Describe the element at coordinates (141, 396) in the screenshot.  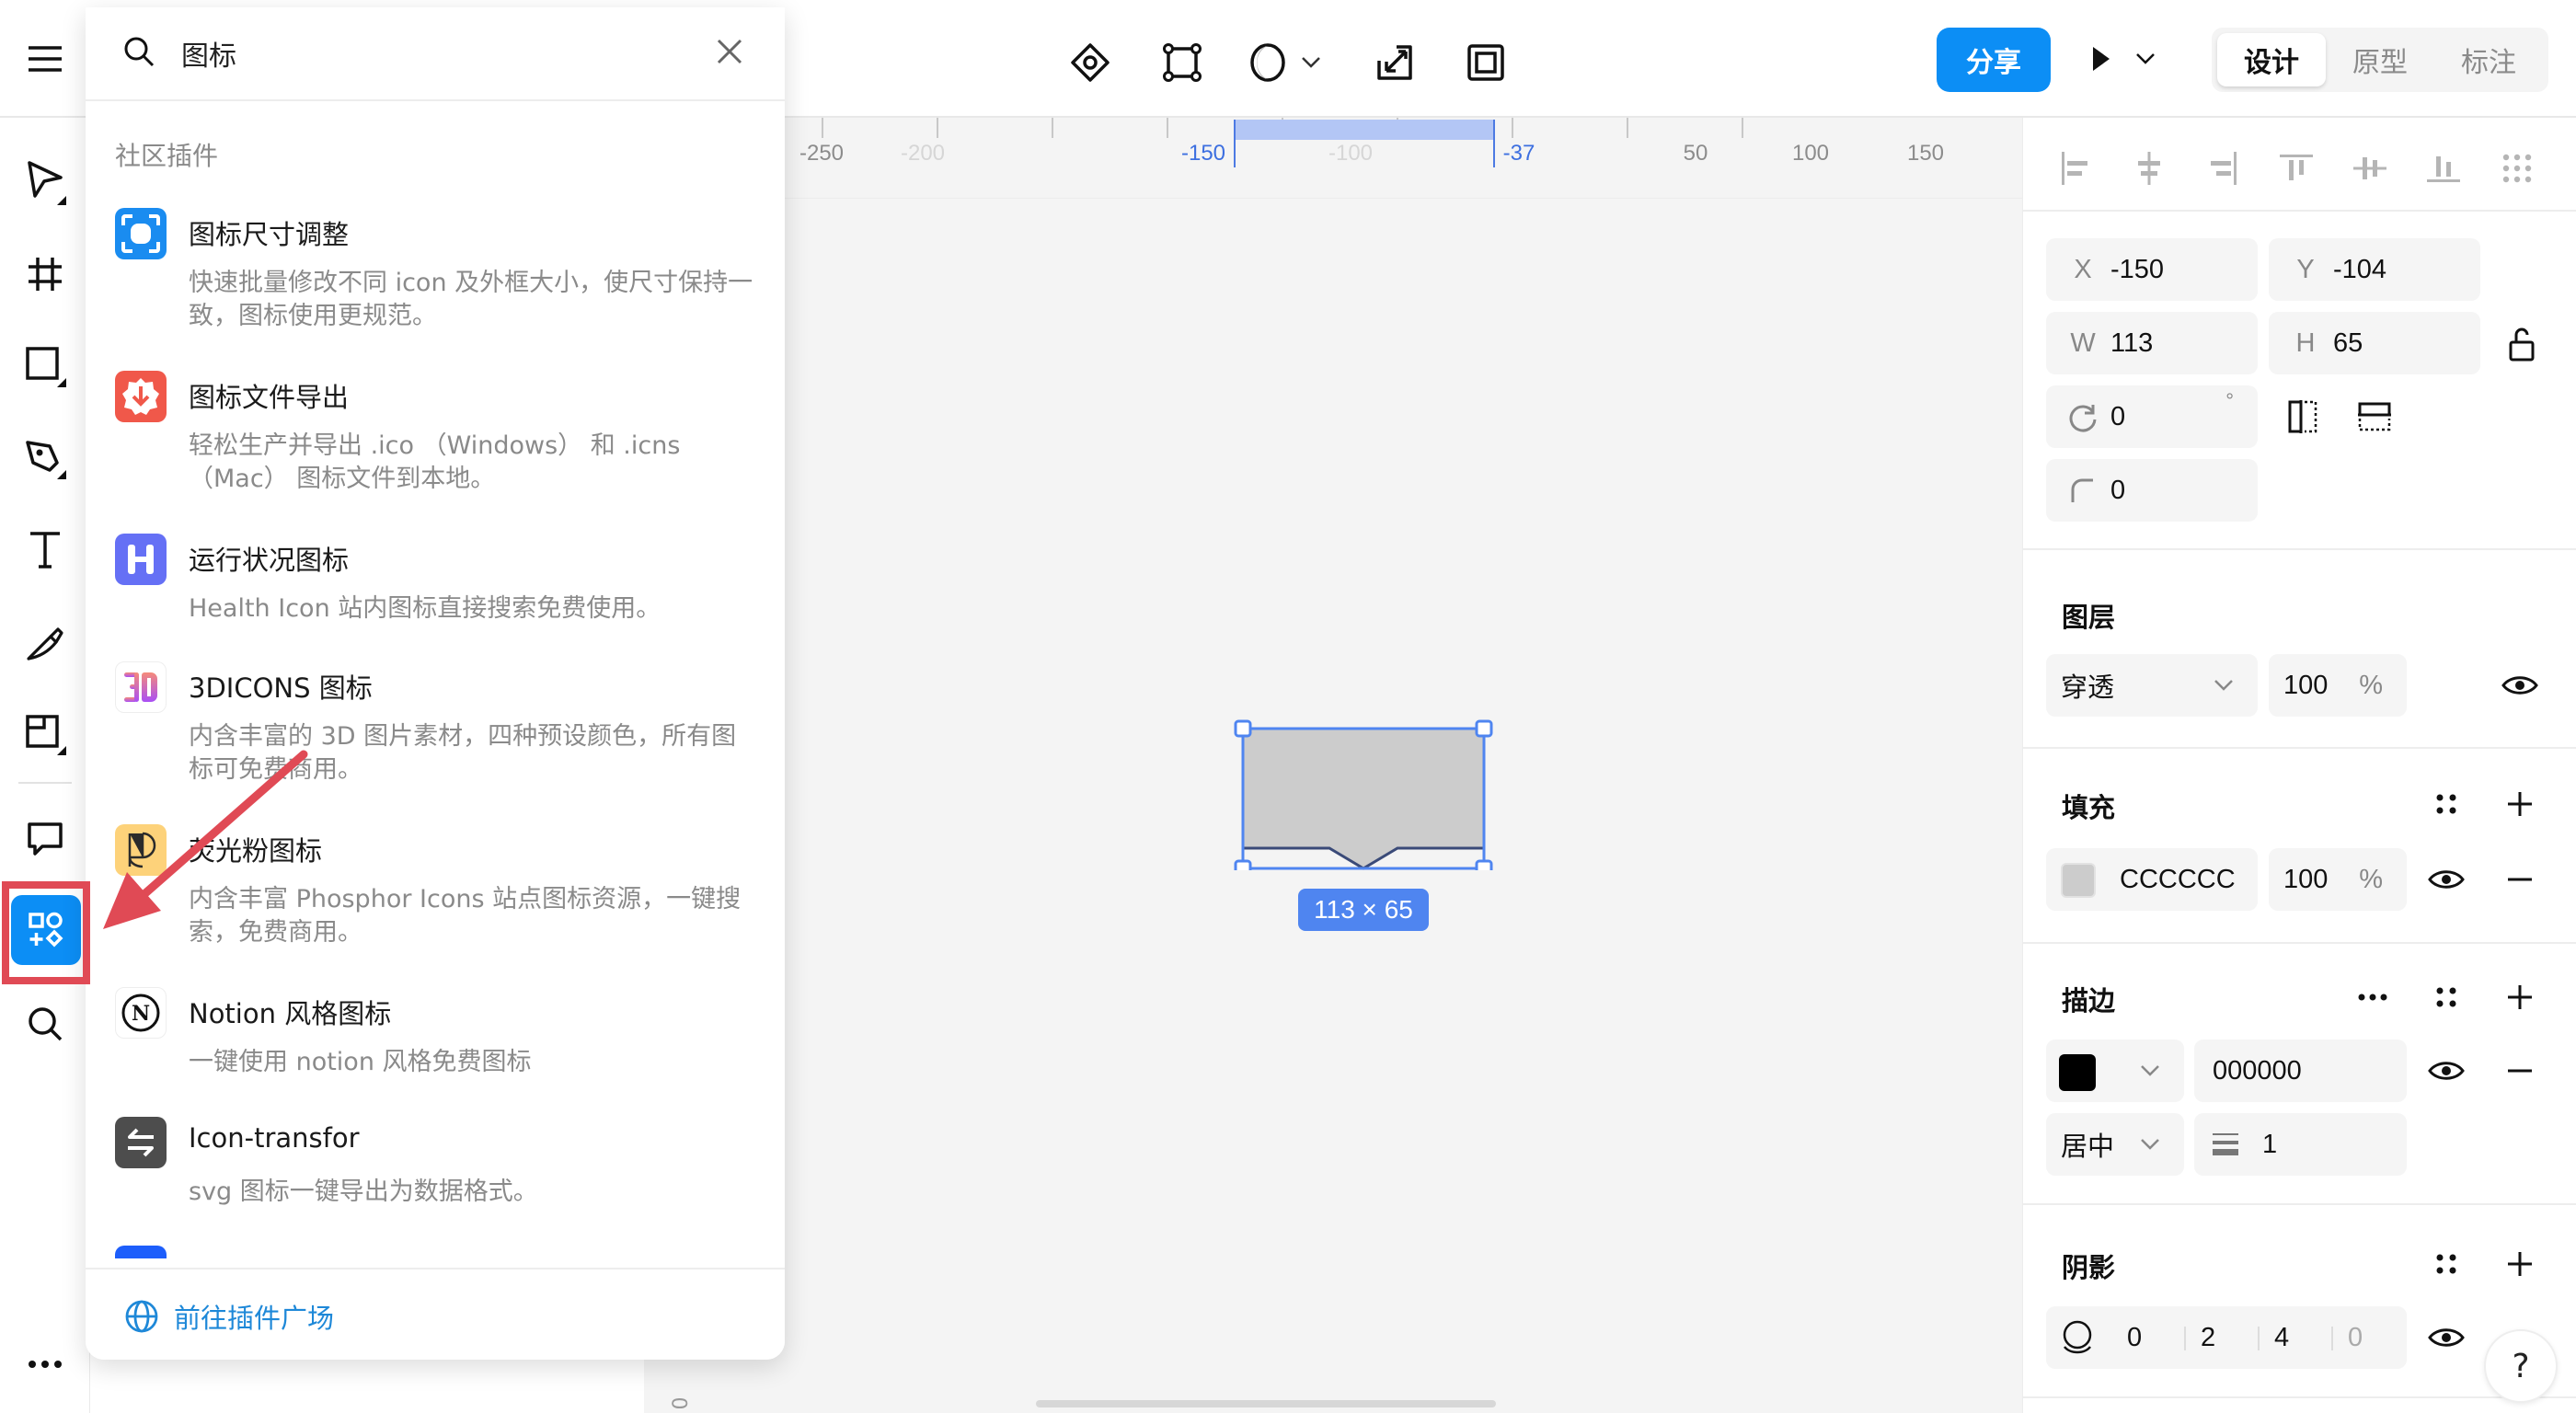
I see `download-badge-icon` at that location.